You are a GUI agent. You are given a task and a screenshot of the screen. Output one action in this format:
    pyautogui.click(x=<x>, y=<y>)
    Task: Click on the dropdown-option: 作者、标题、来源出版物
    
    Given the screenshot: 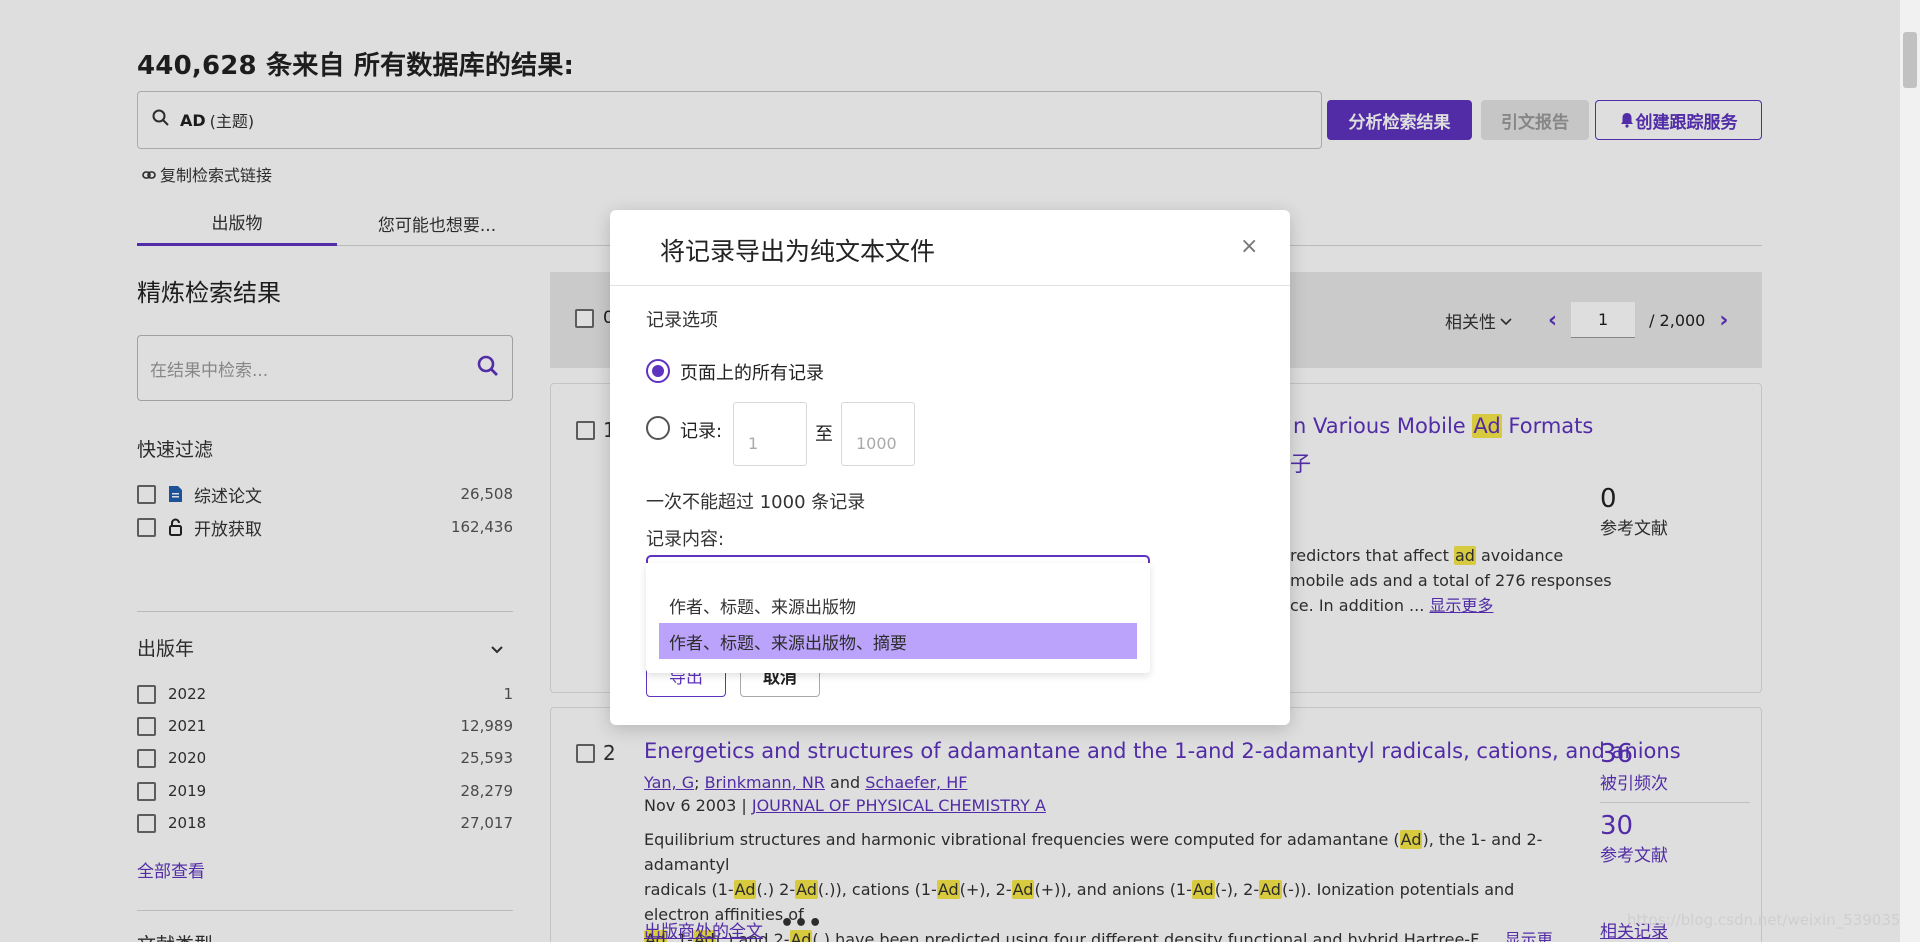 What is the action you would take?
    pyautogui.click(x=898, y=605)
    